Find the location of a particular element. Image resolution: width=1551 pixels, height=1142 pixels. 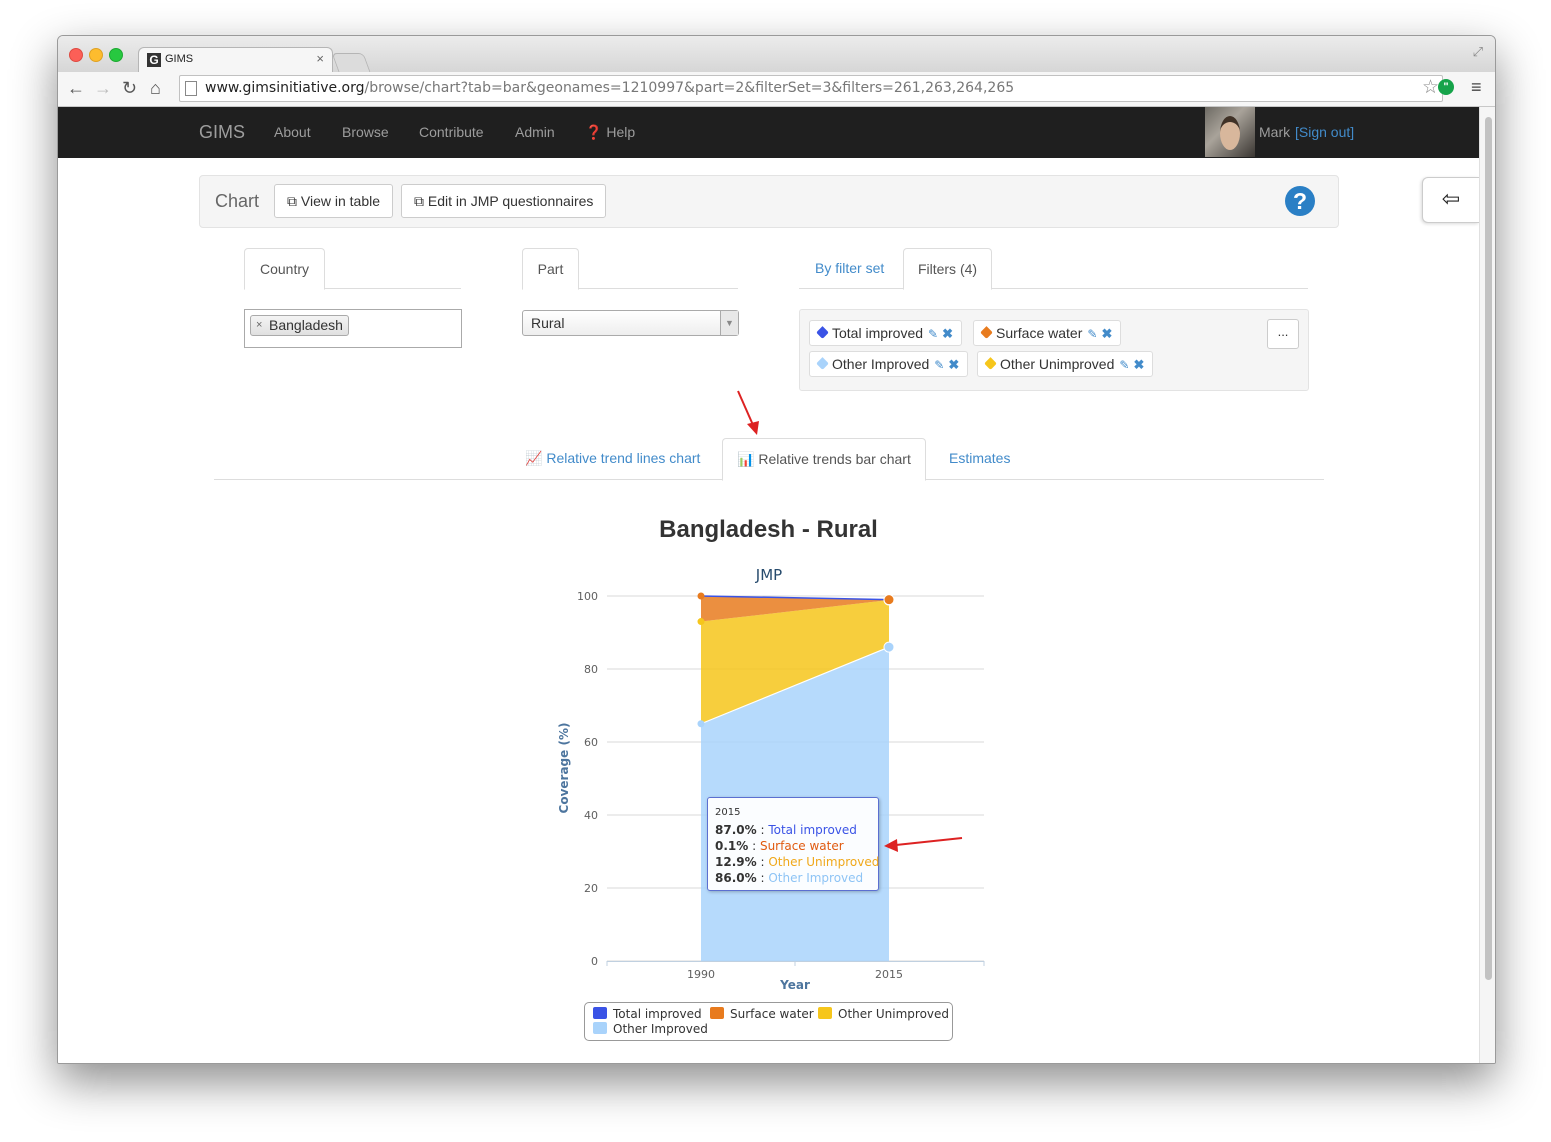

maximize-window-button is located at coordinates (116, 55).